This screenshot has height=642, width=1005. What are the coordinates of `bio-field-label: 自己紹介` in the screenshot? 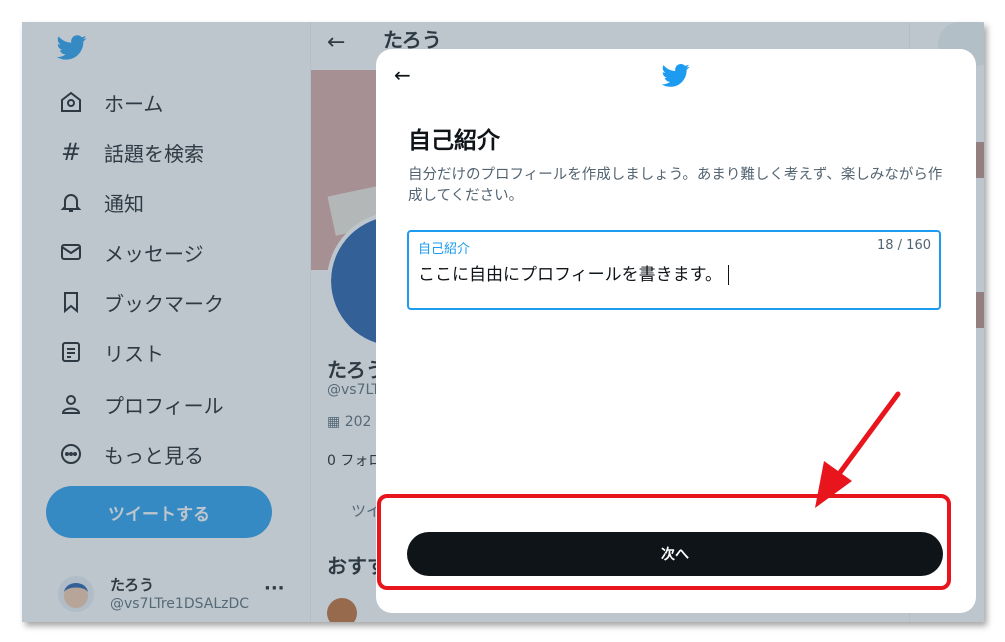 It's located at (444, 249).